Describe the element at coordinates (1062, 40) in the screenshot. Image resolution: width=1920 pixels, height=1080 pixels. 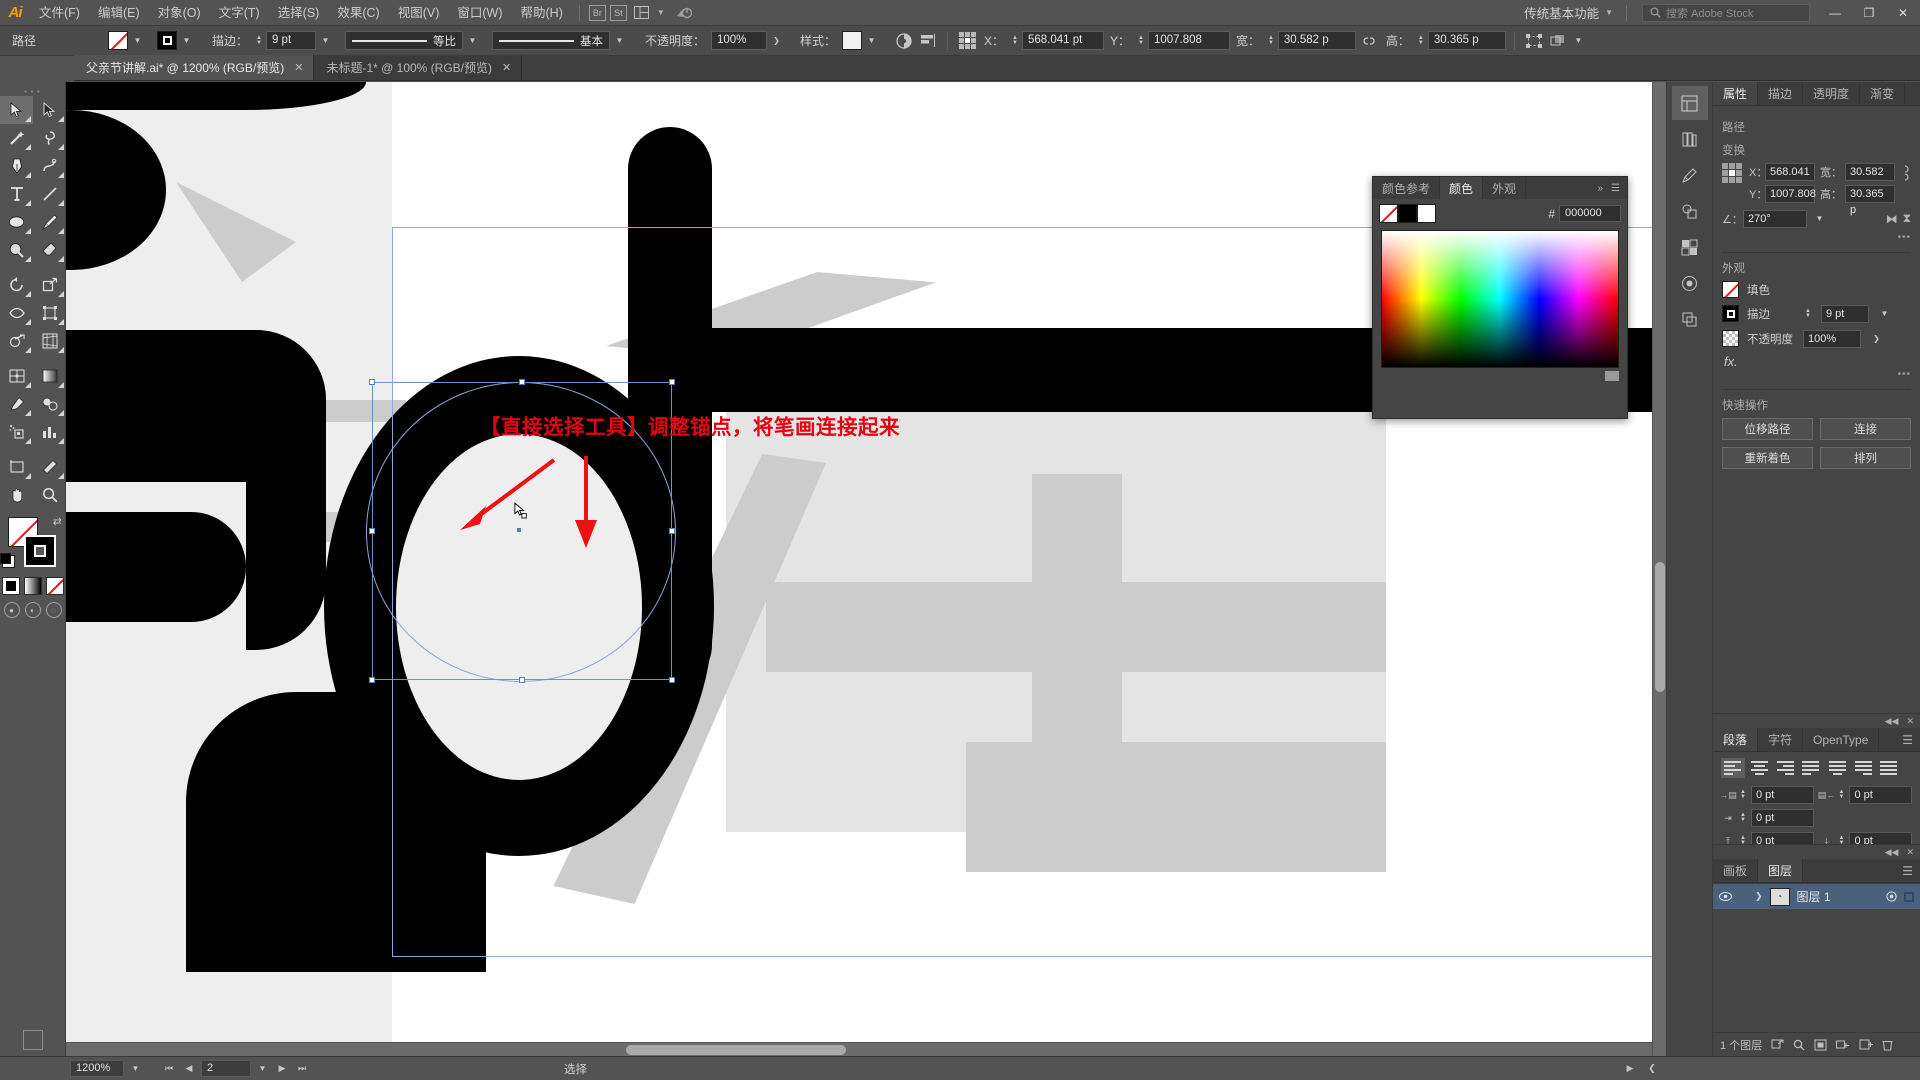
I see `x-input: 568.041 pt` at that location.